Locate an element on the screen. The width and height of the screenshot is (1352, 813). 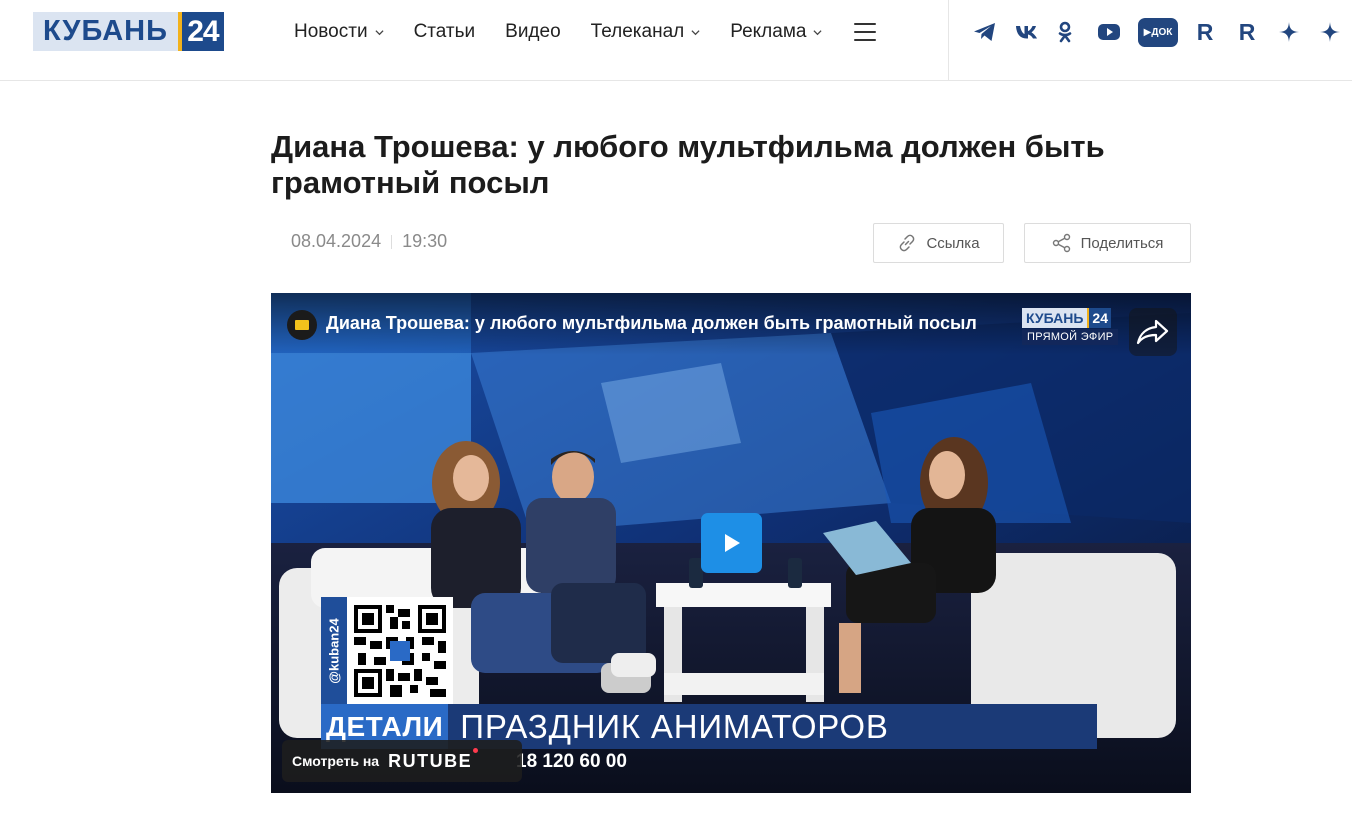
social-links: ▶ДОК R R is located at coordinates (1156, 32).